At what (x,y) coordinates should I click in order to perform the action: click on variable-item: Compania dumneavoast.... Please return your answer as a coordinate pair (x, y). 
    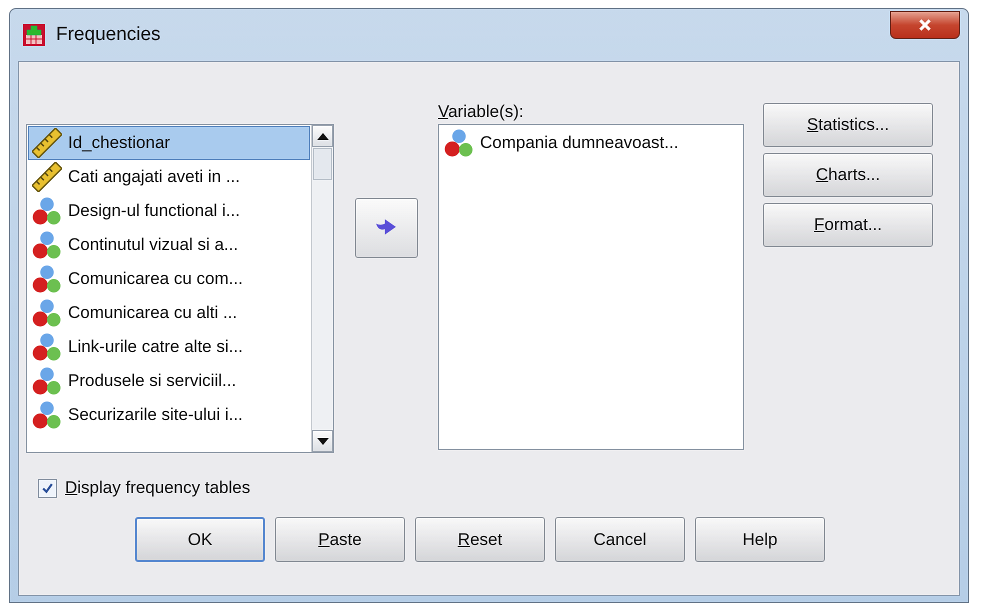
    Looking at the image, I should click on (591, 143).